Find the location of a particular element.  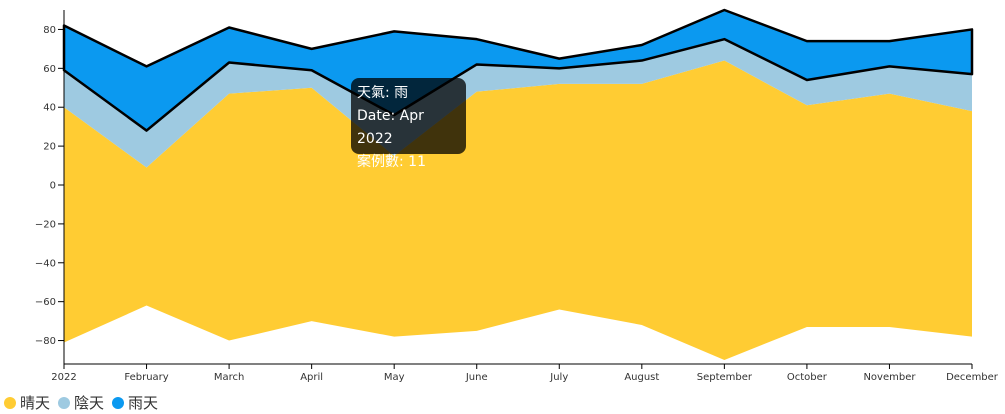

x-tick-label-9: October is located at coordinates (807, 377).